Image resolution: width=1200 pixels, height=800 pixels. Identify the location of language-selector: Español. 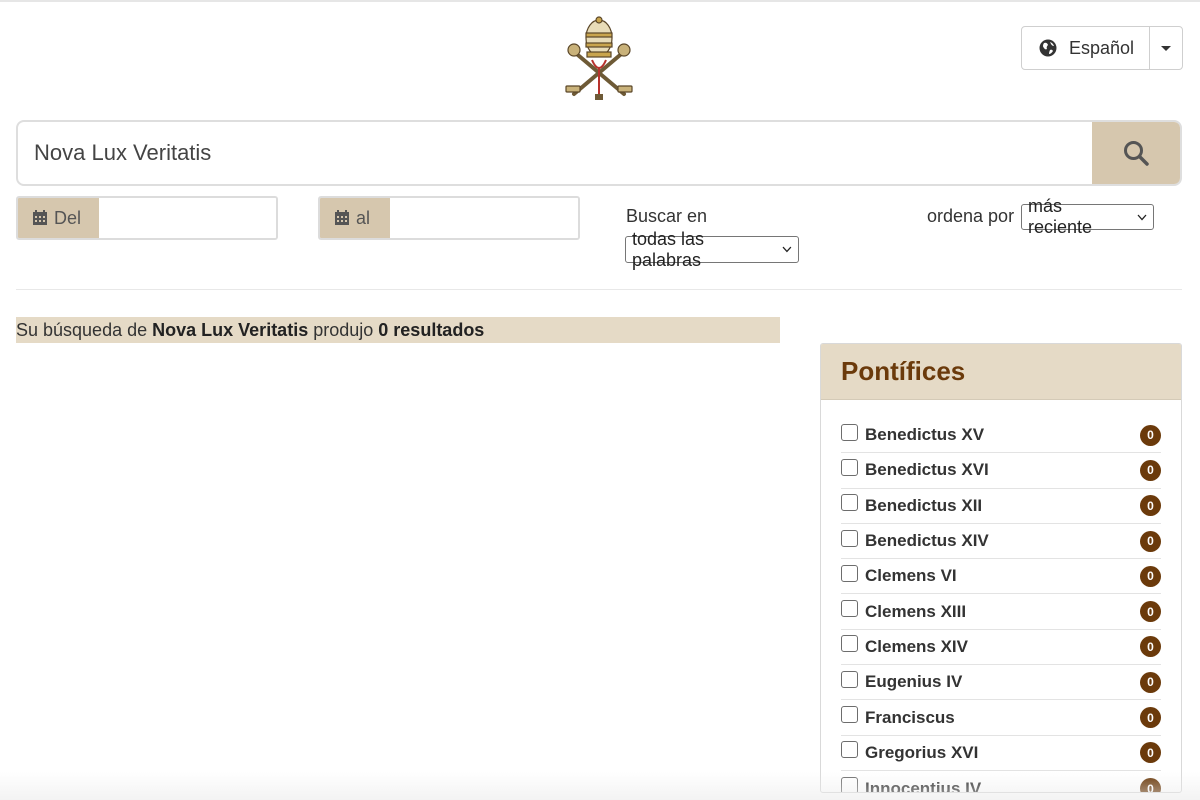
(1102, 48).